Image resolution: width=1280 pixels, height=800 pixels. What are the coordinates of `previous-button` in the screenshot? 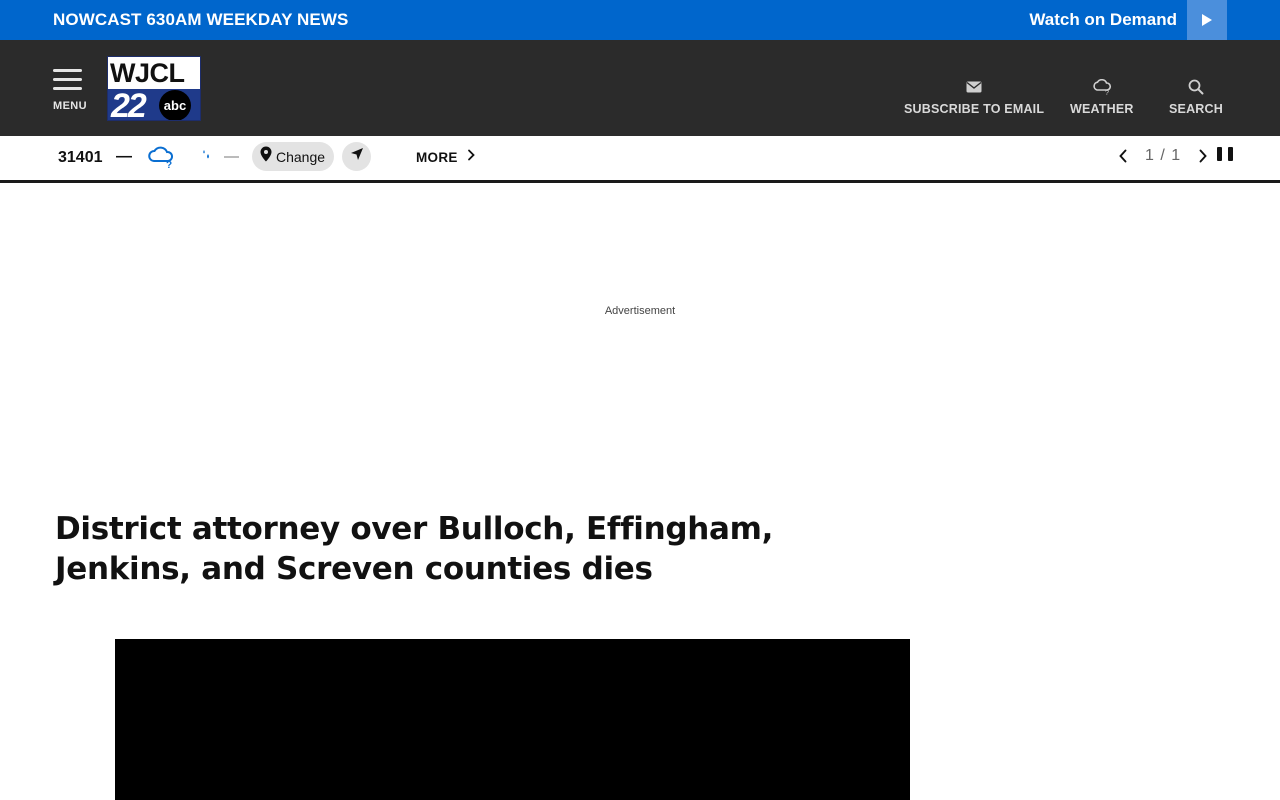 It's located at (1123, 156).